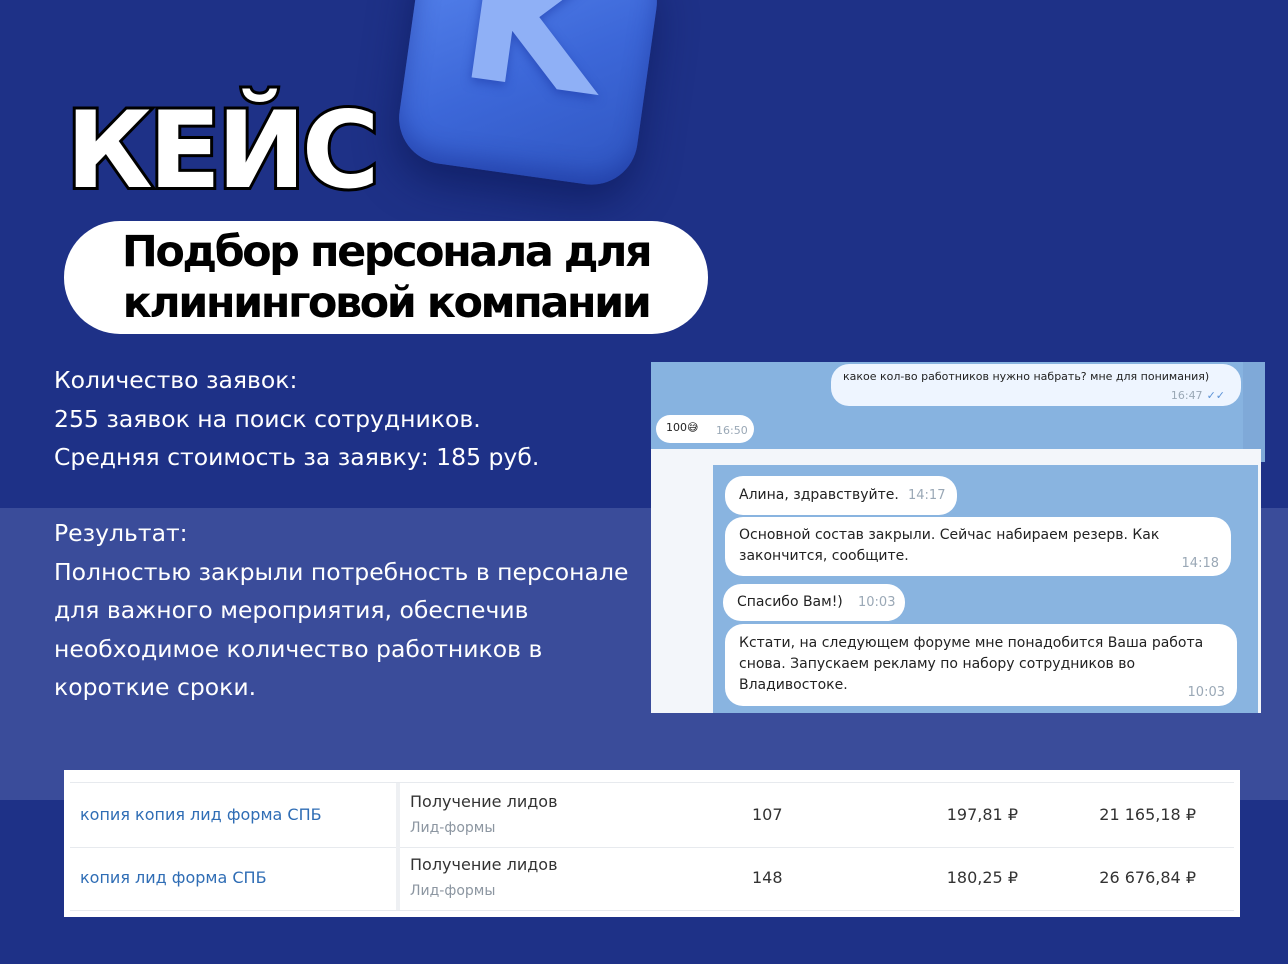 Image resolution: width=1288 pixels, height=964 pixels. What do you see at coordinates (1147, 877) in the screenshot?
I see `total-spend: 26 676,84 ₽` at bounding box center [1147, 877].